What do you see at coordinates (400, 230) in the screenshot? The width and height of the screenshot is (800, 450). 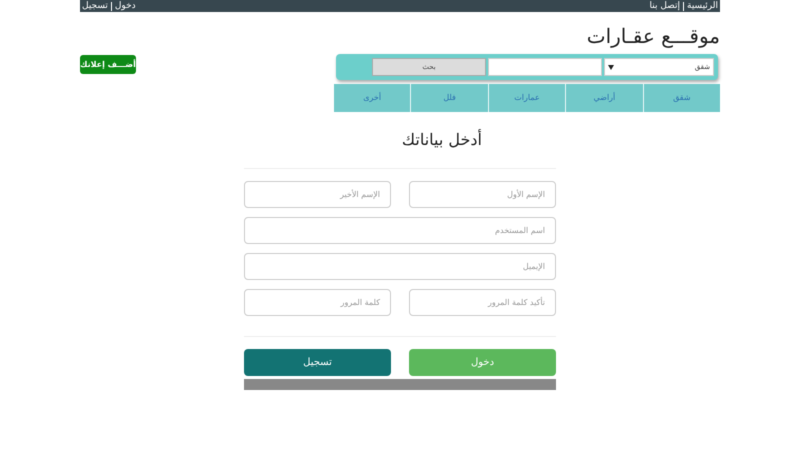 I see `input-field: اسم المستخدم` at bounding box center [400, 230].